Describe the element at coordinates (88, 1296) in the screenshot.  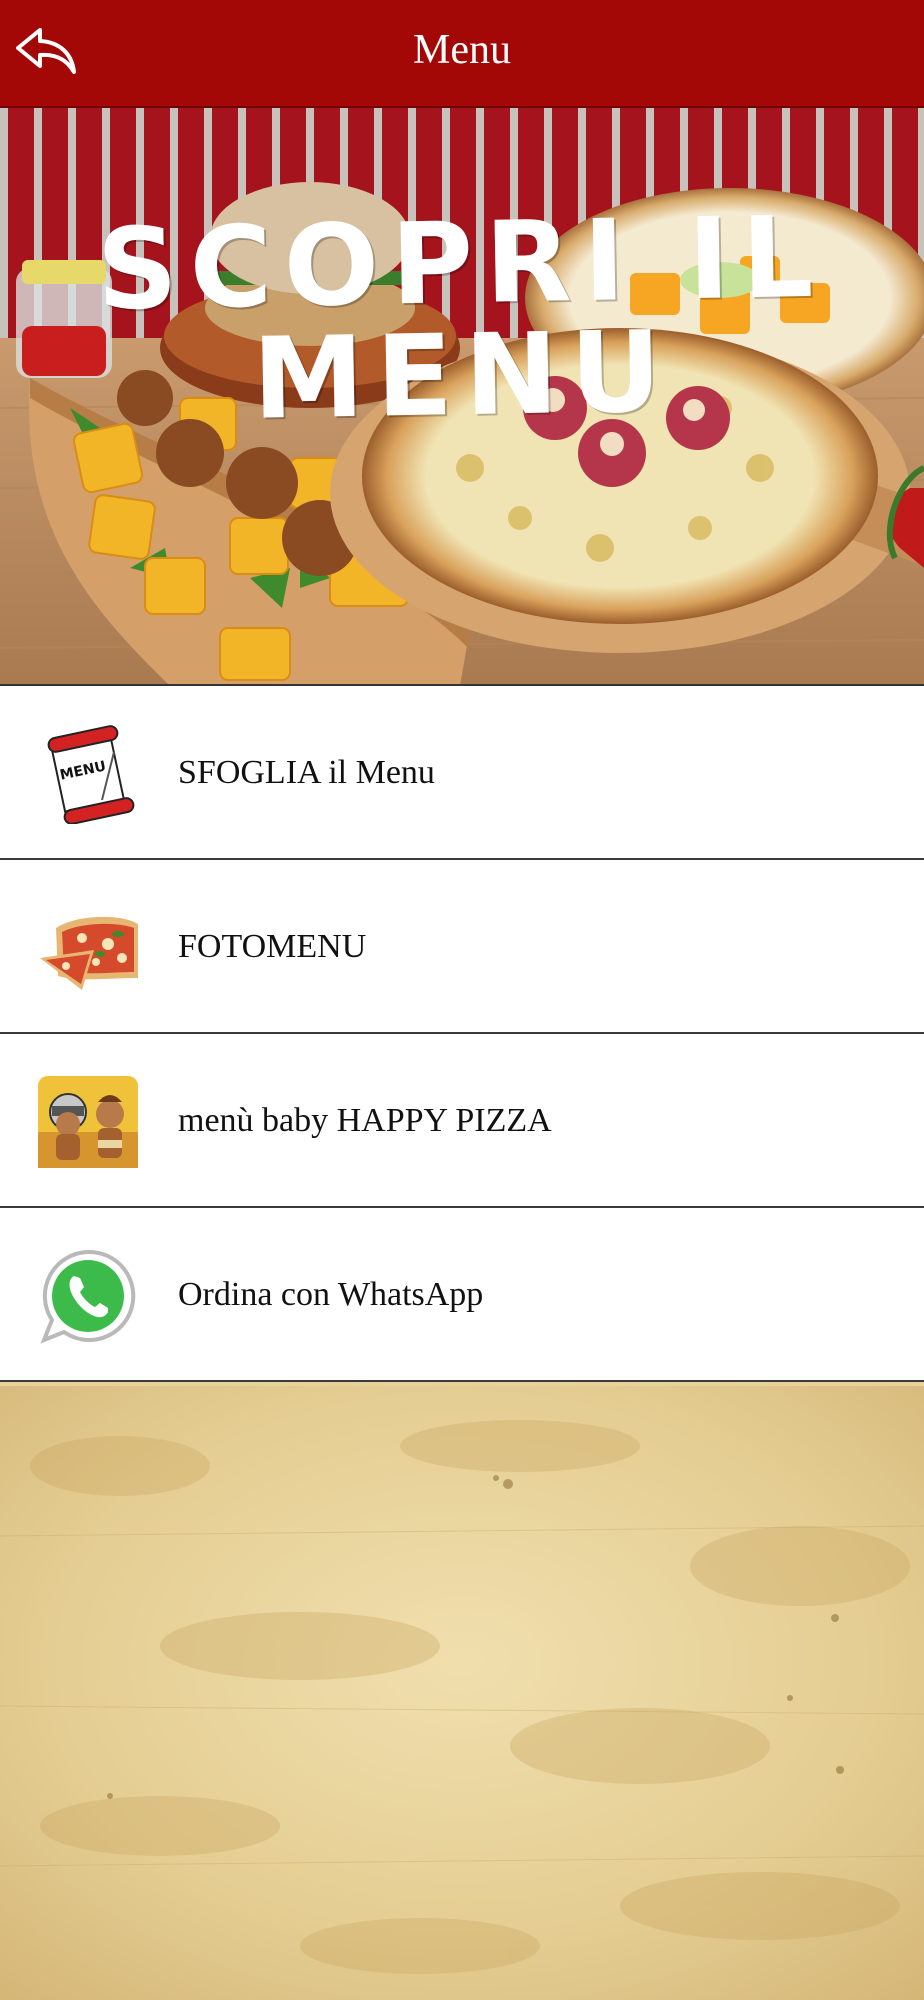
I see `whatsapp-icon` at that location.